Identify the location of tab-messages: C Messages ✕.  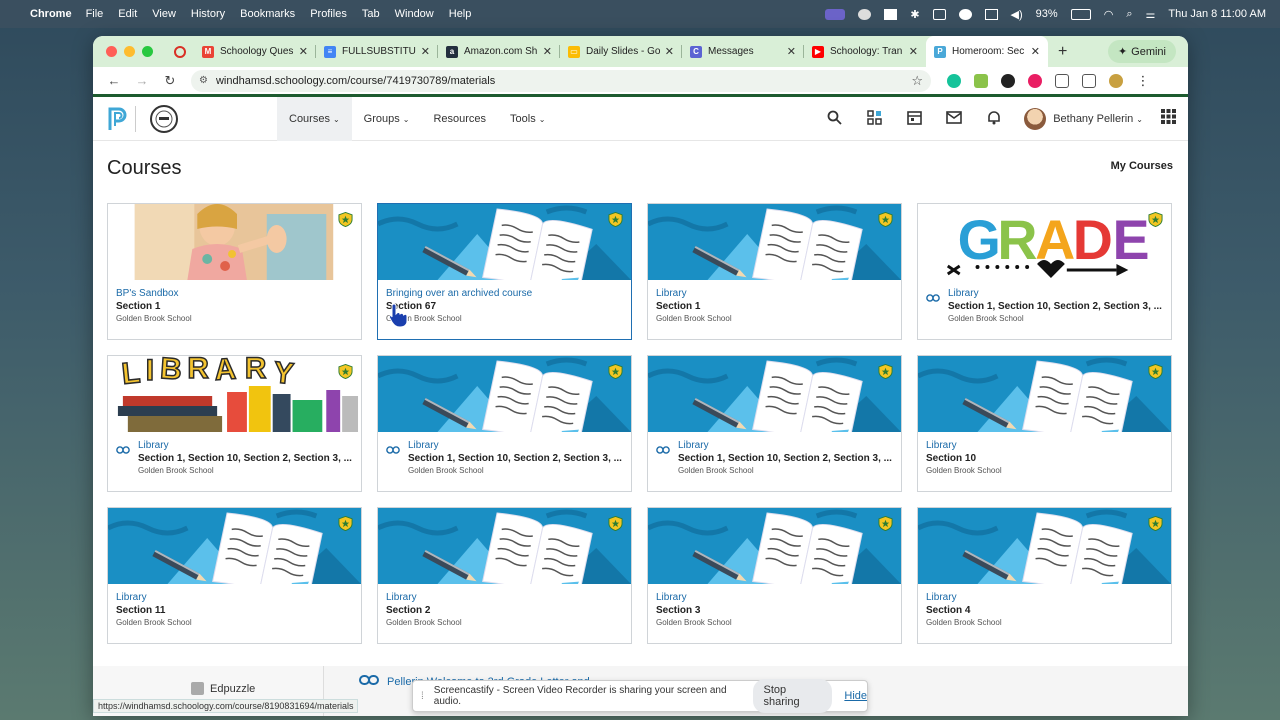
(743, 51).